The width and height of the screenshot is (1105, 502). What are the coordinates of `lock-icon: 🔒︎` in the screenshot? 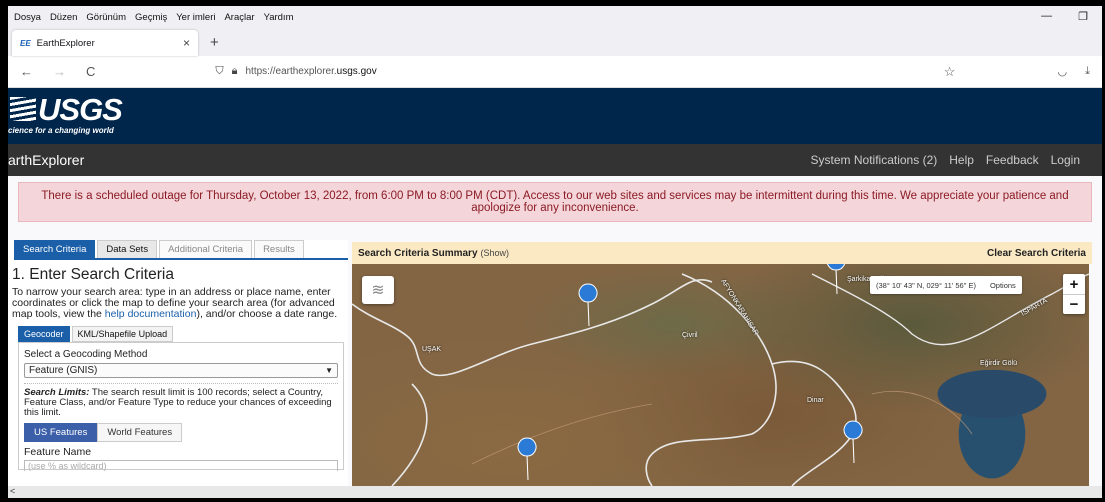 It's located at (235, 71).